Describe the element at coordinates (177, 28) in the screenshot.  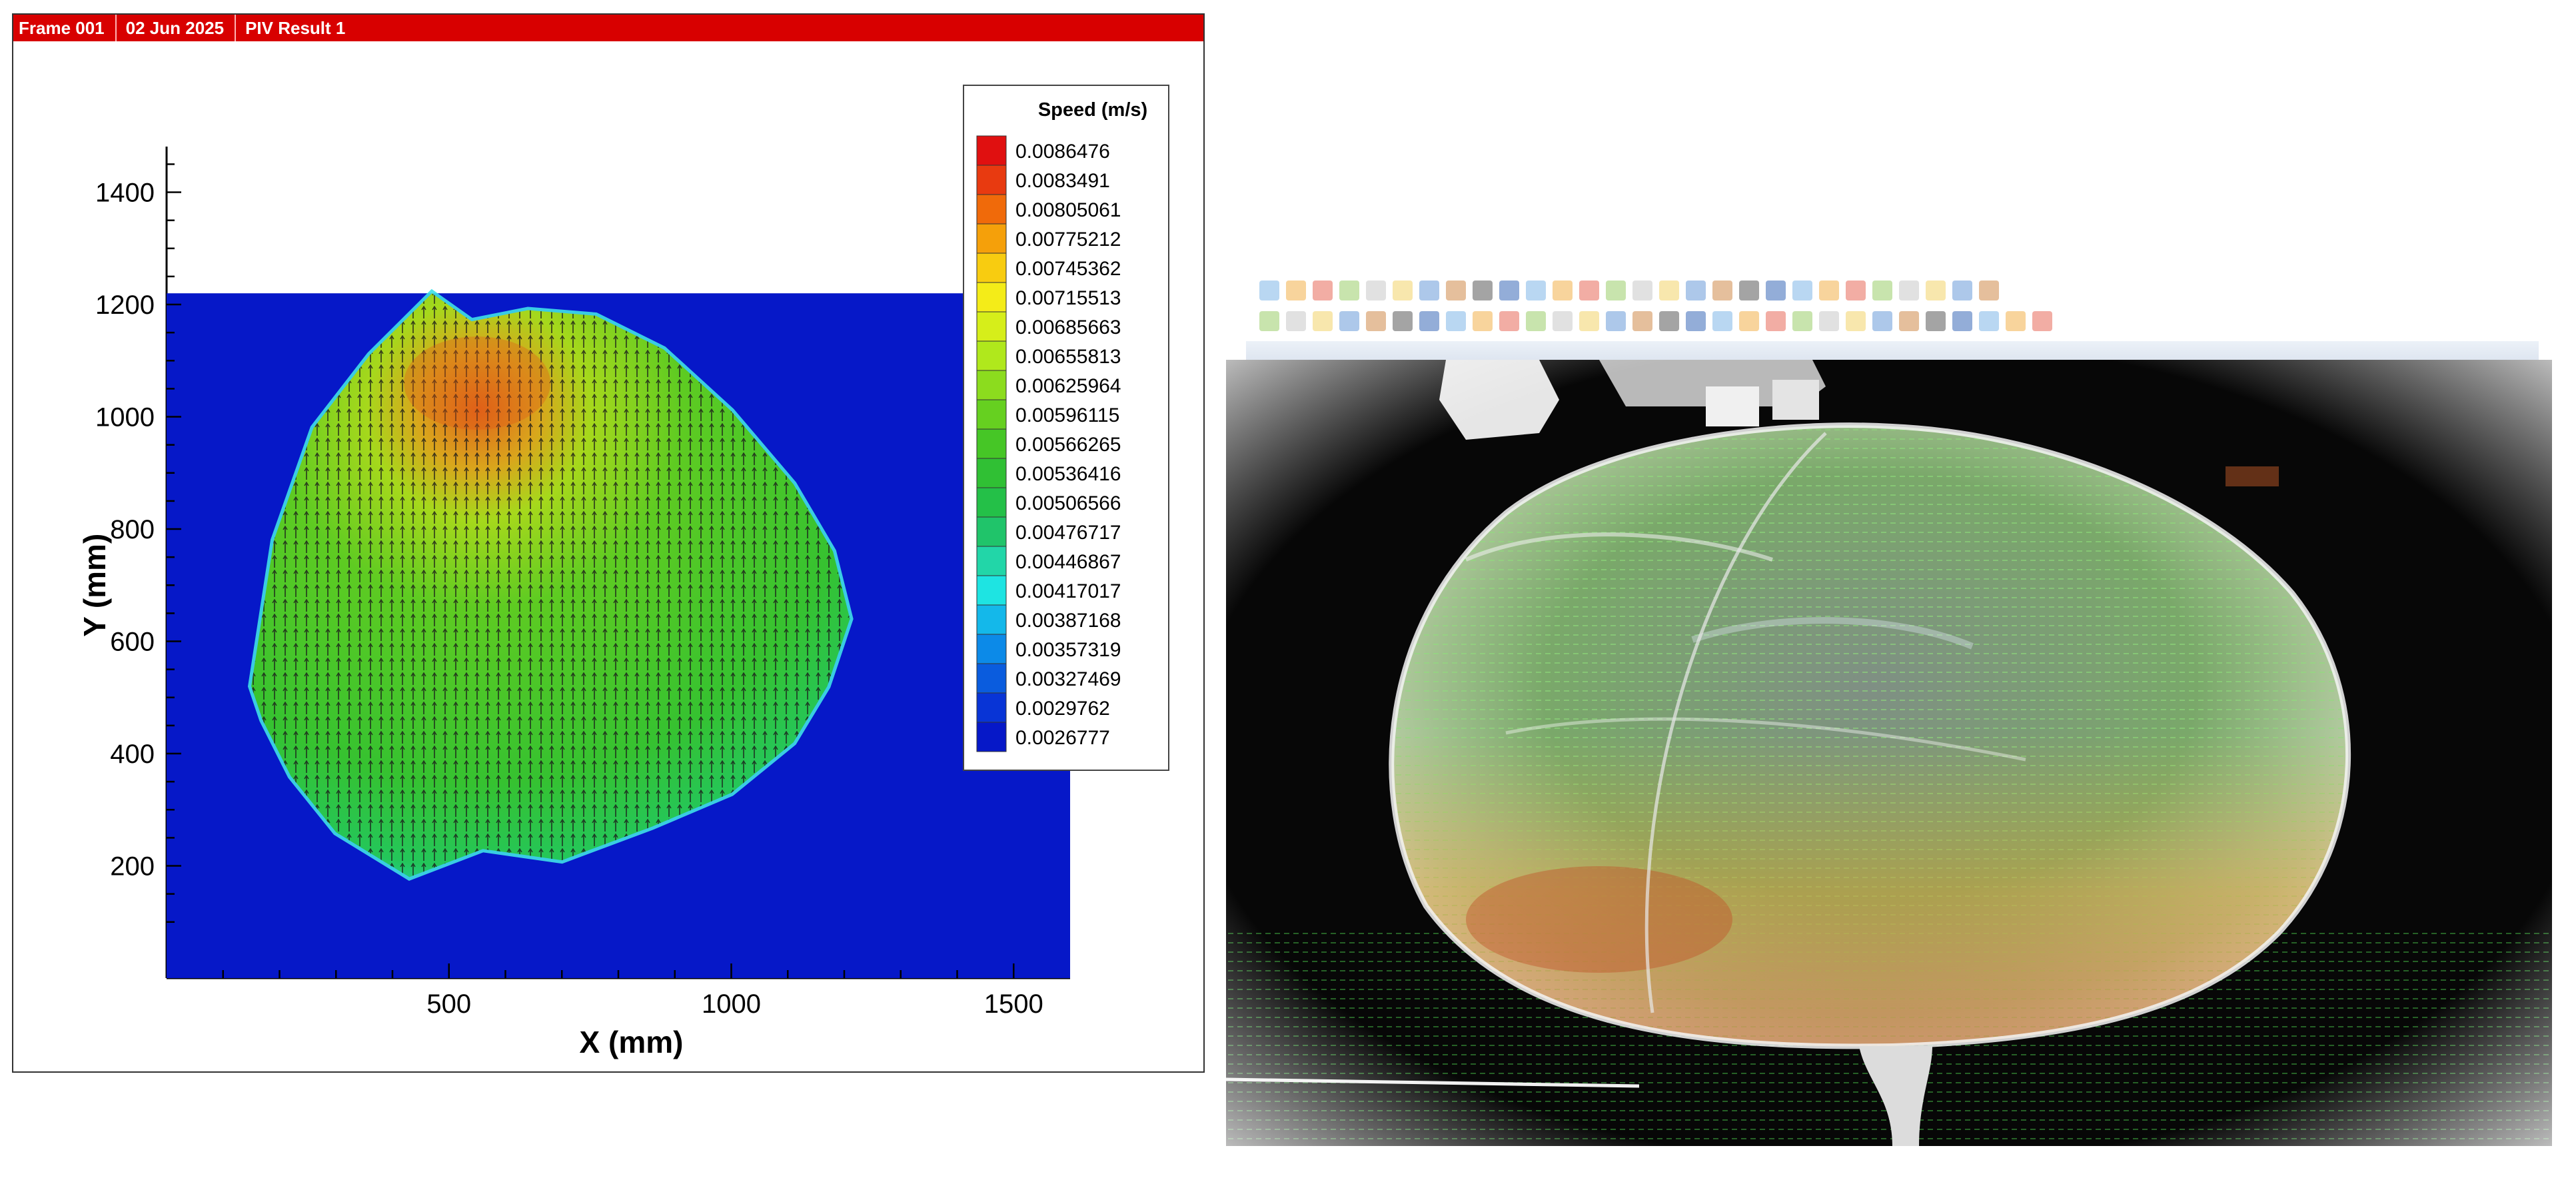
I see `date-label: 02 Jun 2025` at that location.